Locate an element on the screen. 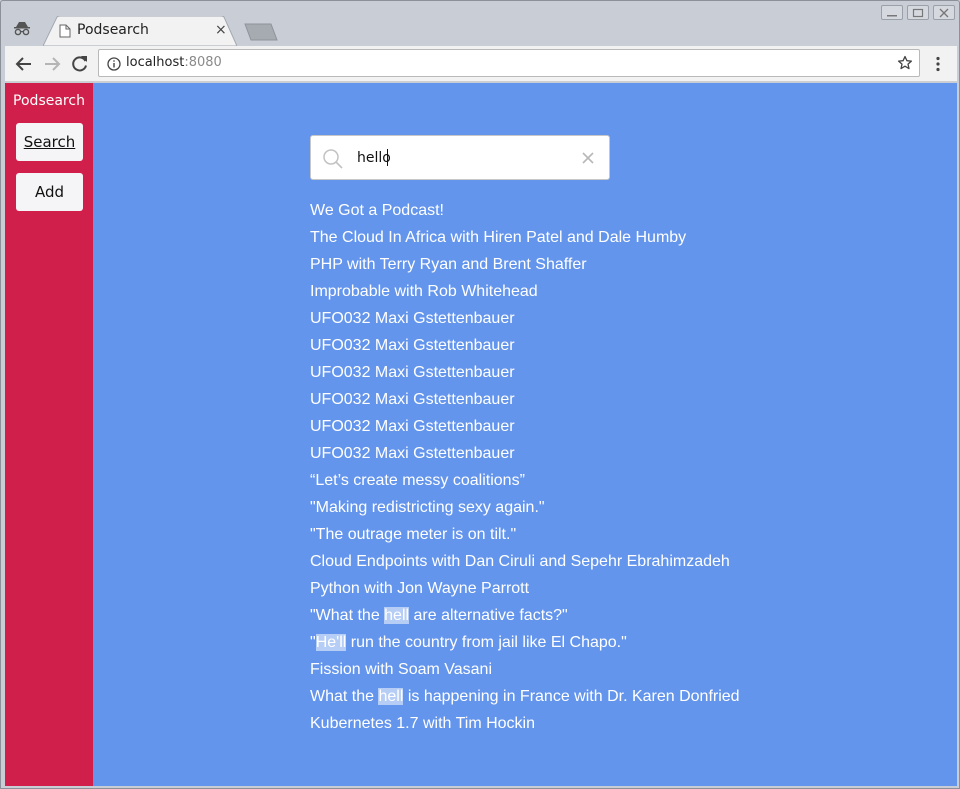 This screenshot has height=789, width=960. bookmark-star-icon is located at coordinates (905, 63).